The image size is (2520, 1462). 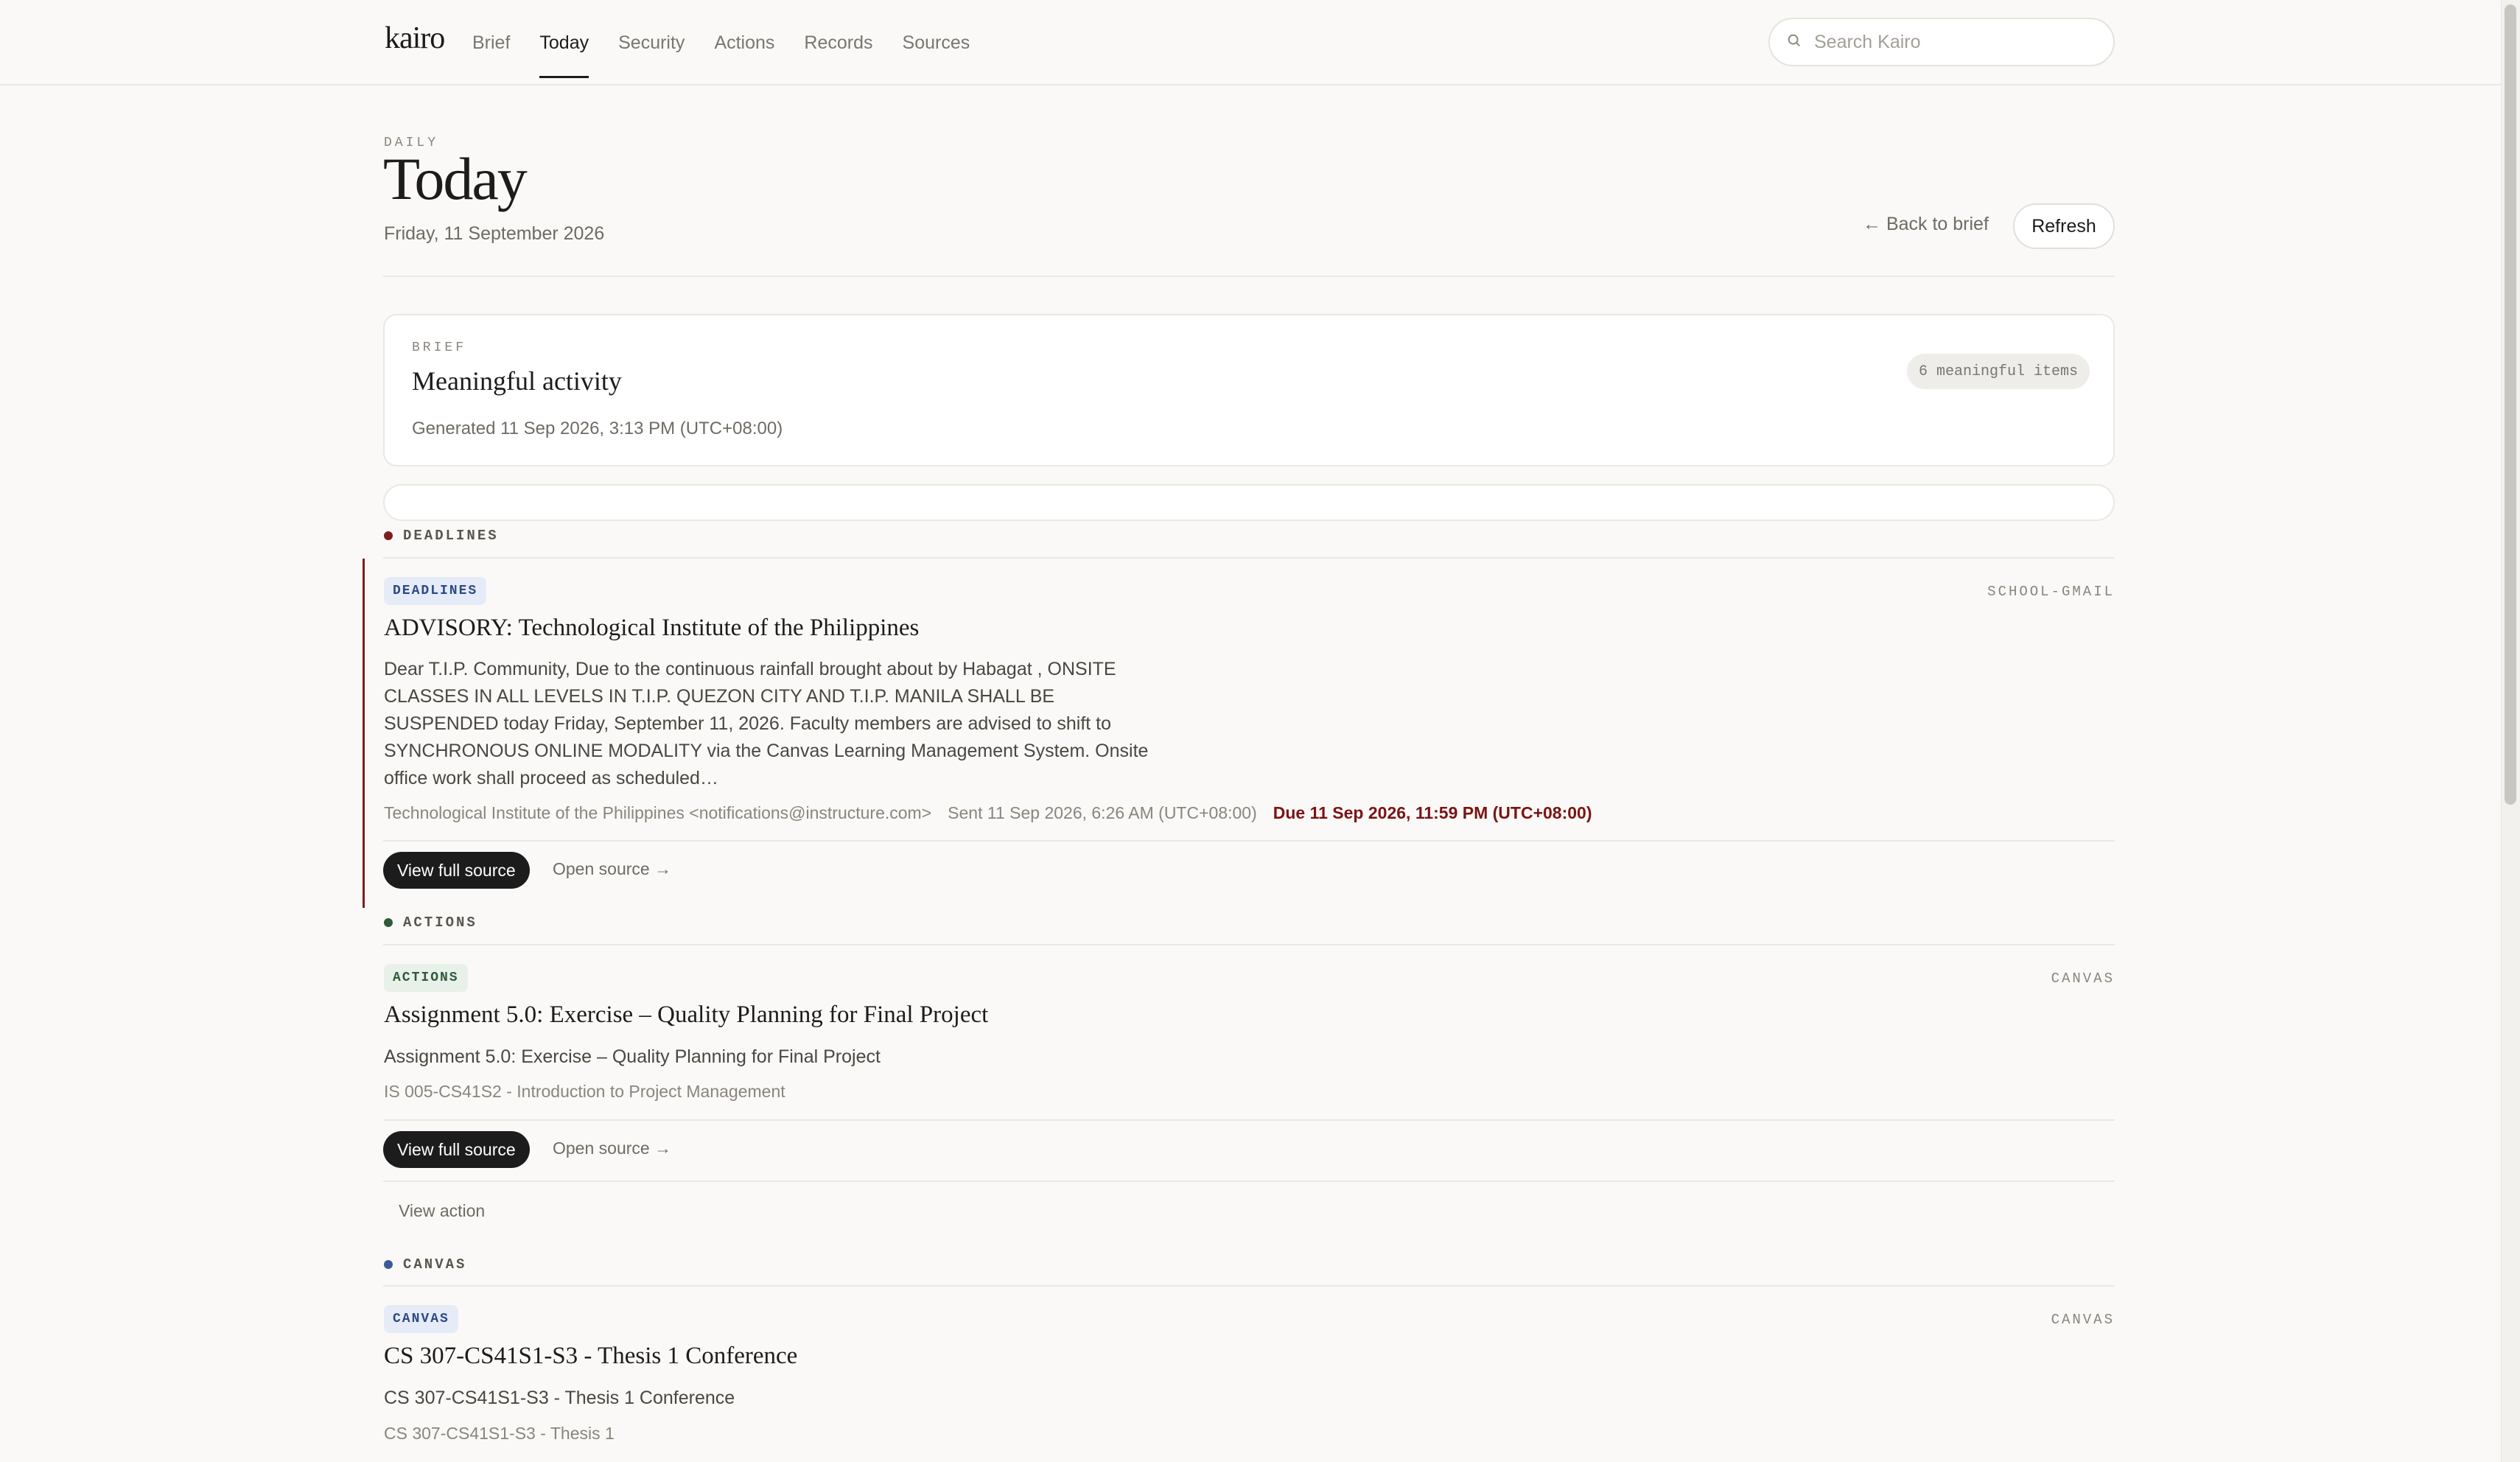 I want to click on header-divider, so click(x=1249, y=276).